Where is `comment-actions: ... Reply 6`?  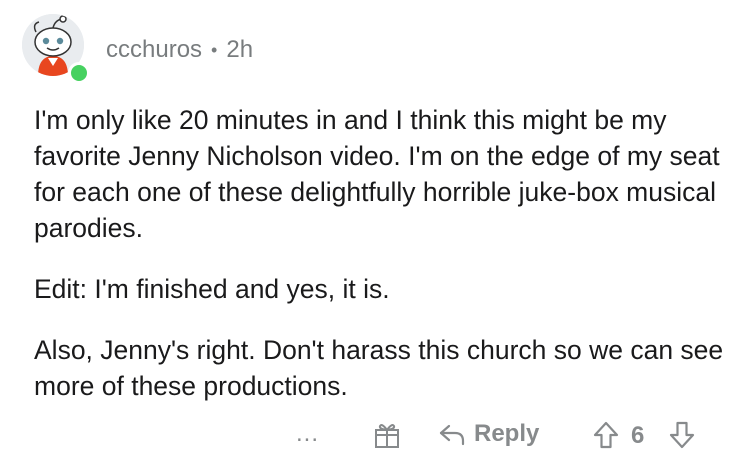
comment-actions: ... Reply 6 is located at coordinates (375, 438).